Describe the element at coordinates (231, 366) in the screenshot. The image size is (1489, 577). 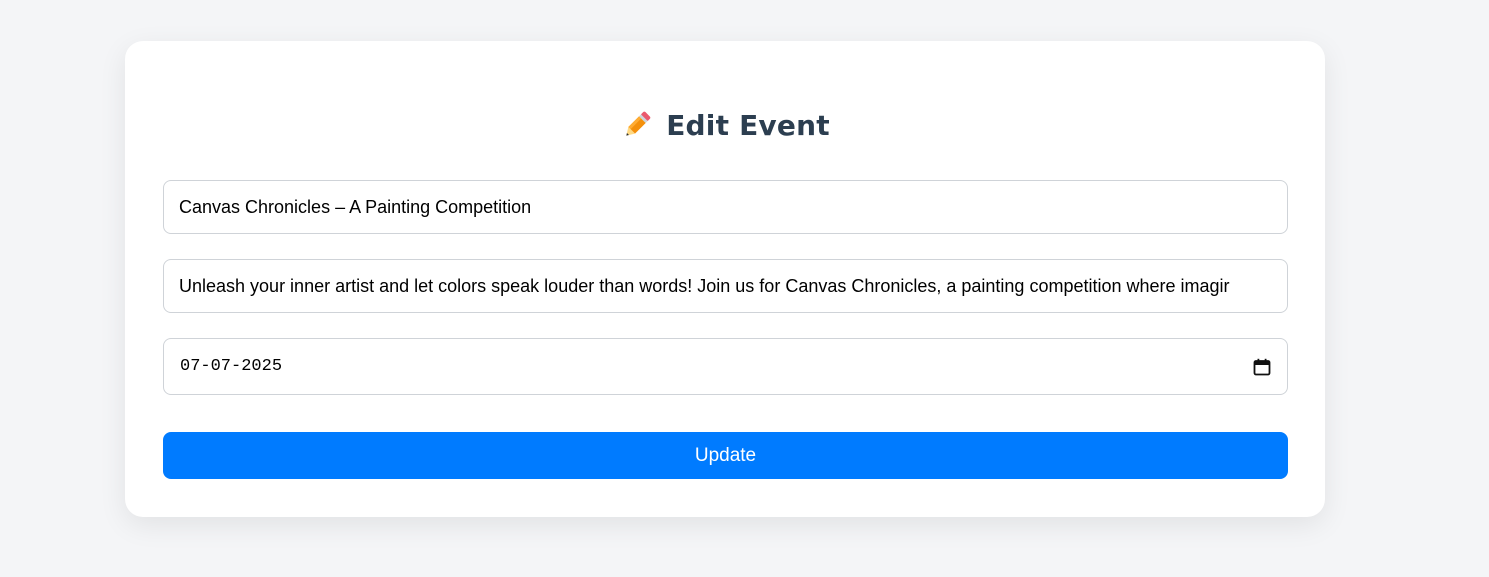
I see `date-value: 07-07-2025` at that location.